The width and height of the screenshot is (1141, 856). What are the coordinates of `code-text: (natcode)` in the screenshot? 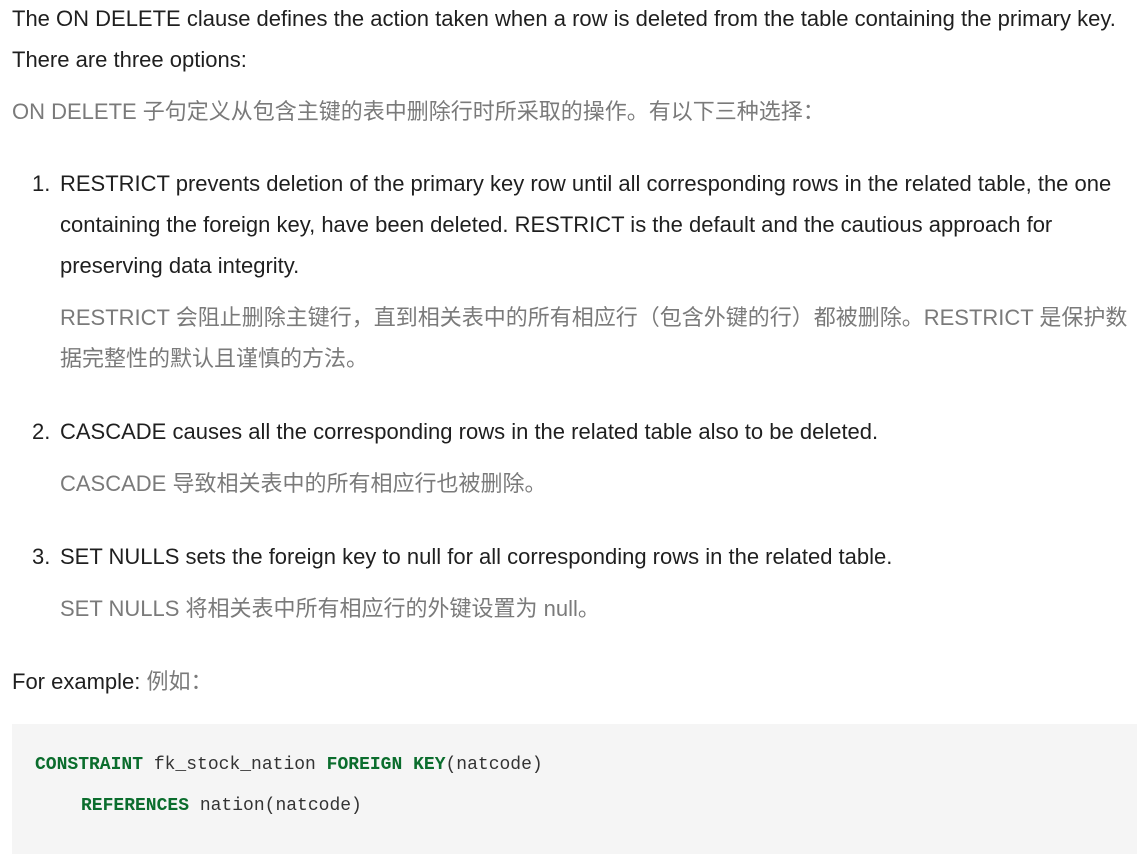 It's located at (494, 765).